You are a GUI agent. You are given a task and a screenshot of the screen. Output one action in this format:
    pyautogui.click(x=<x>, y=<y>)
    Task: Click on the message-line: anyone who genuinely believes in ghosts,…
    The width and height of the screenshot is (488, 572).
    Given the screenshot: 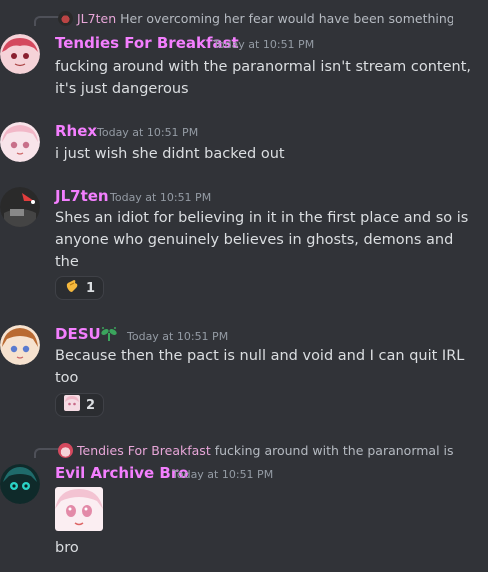 What is the action you would take?
    pyautogui.click(x=254, y=251)
    